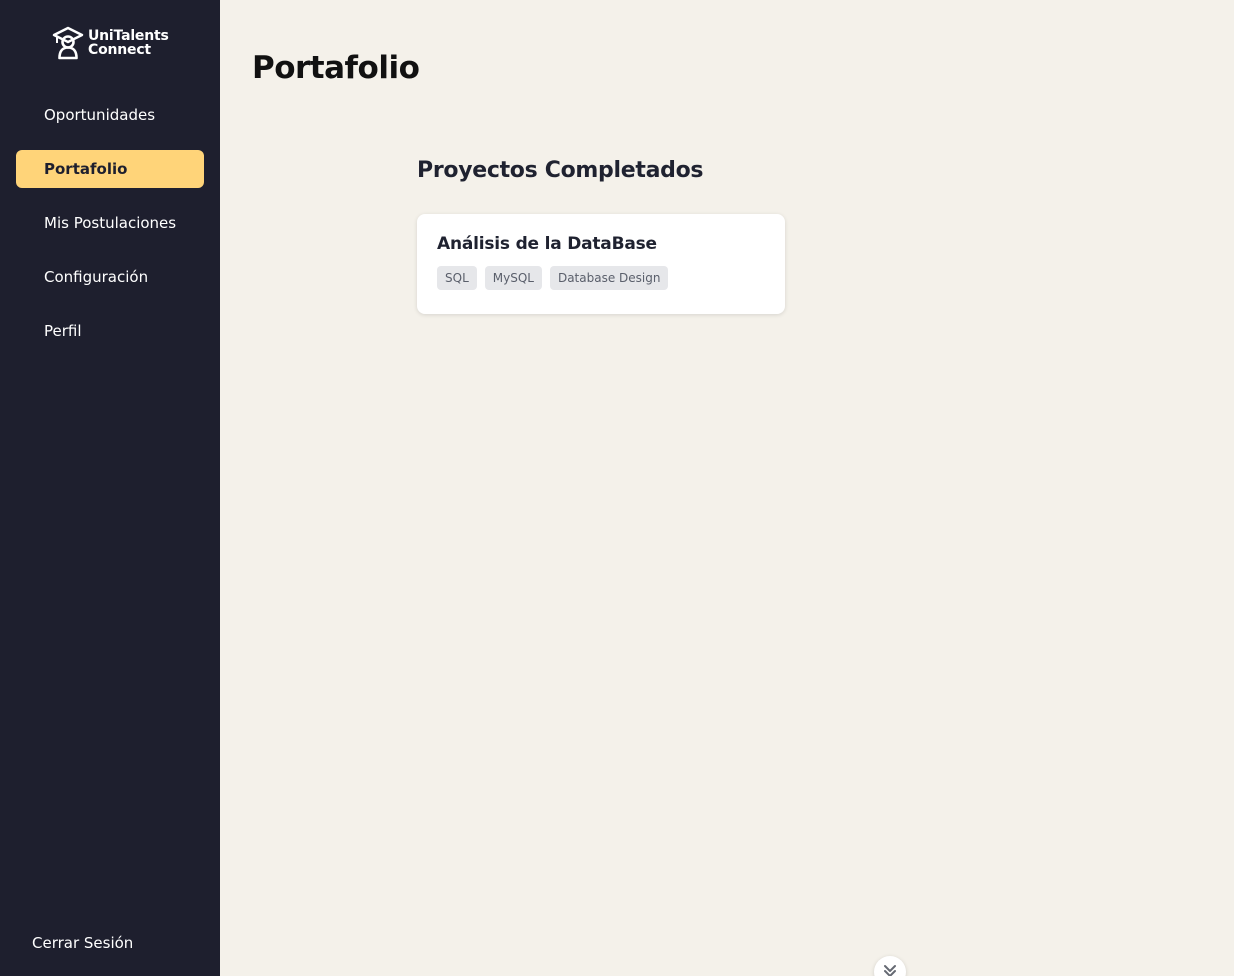  I want to click on logo-line-1: UniTalents, so click(128, 36).